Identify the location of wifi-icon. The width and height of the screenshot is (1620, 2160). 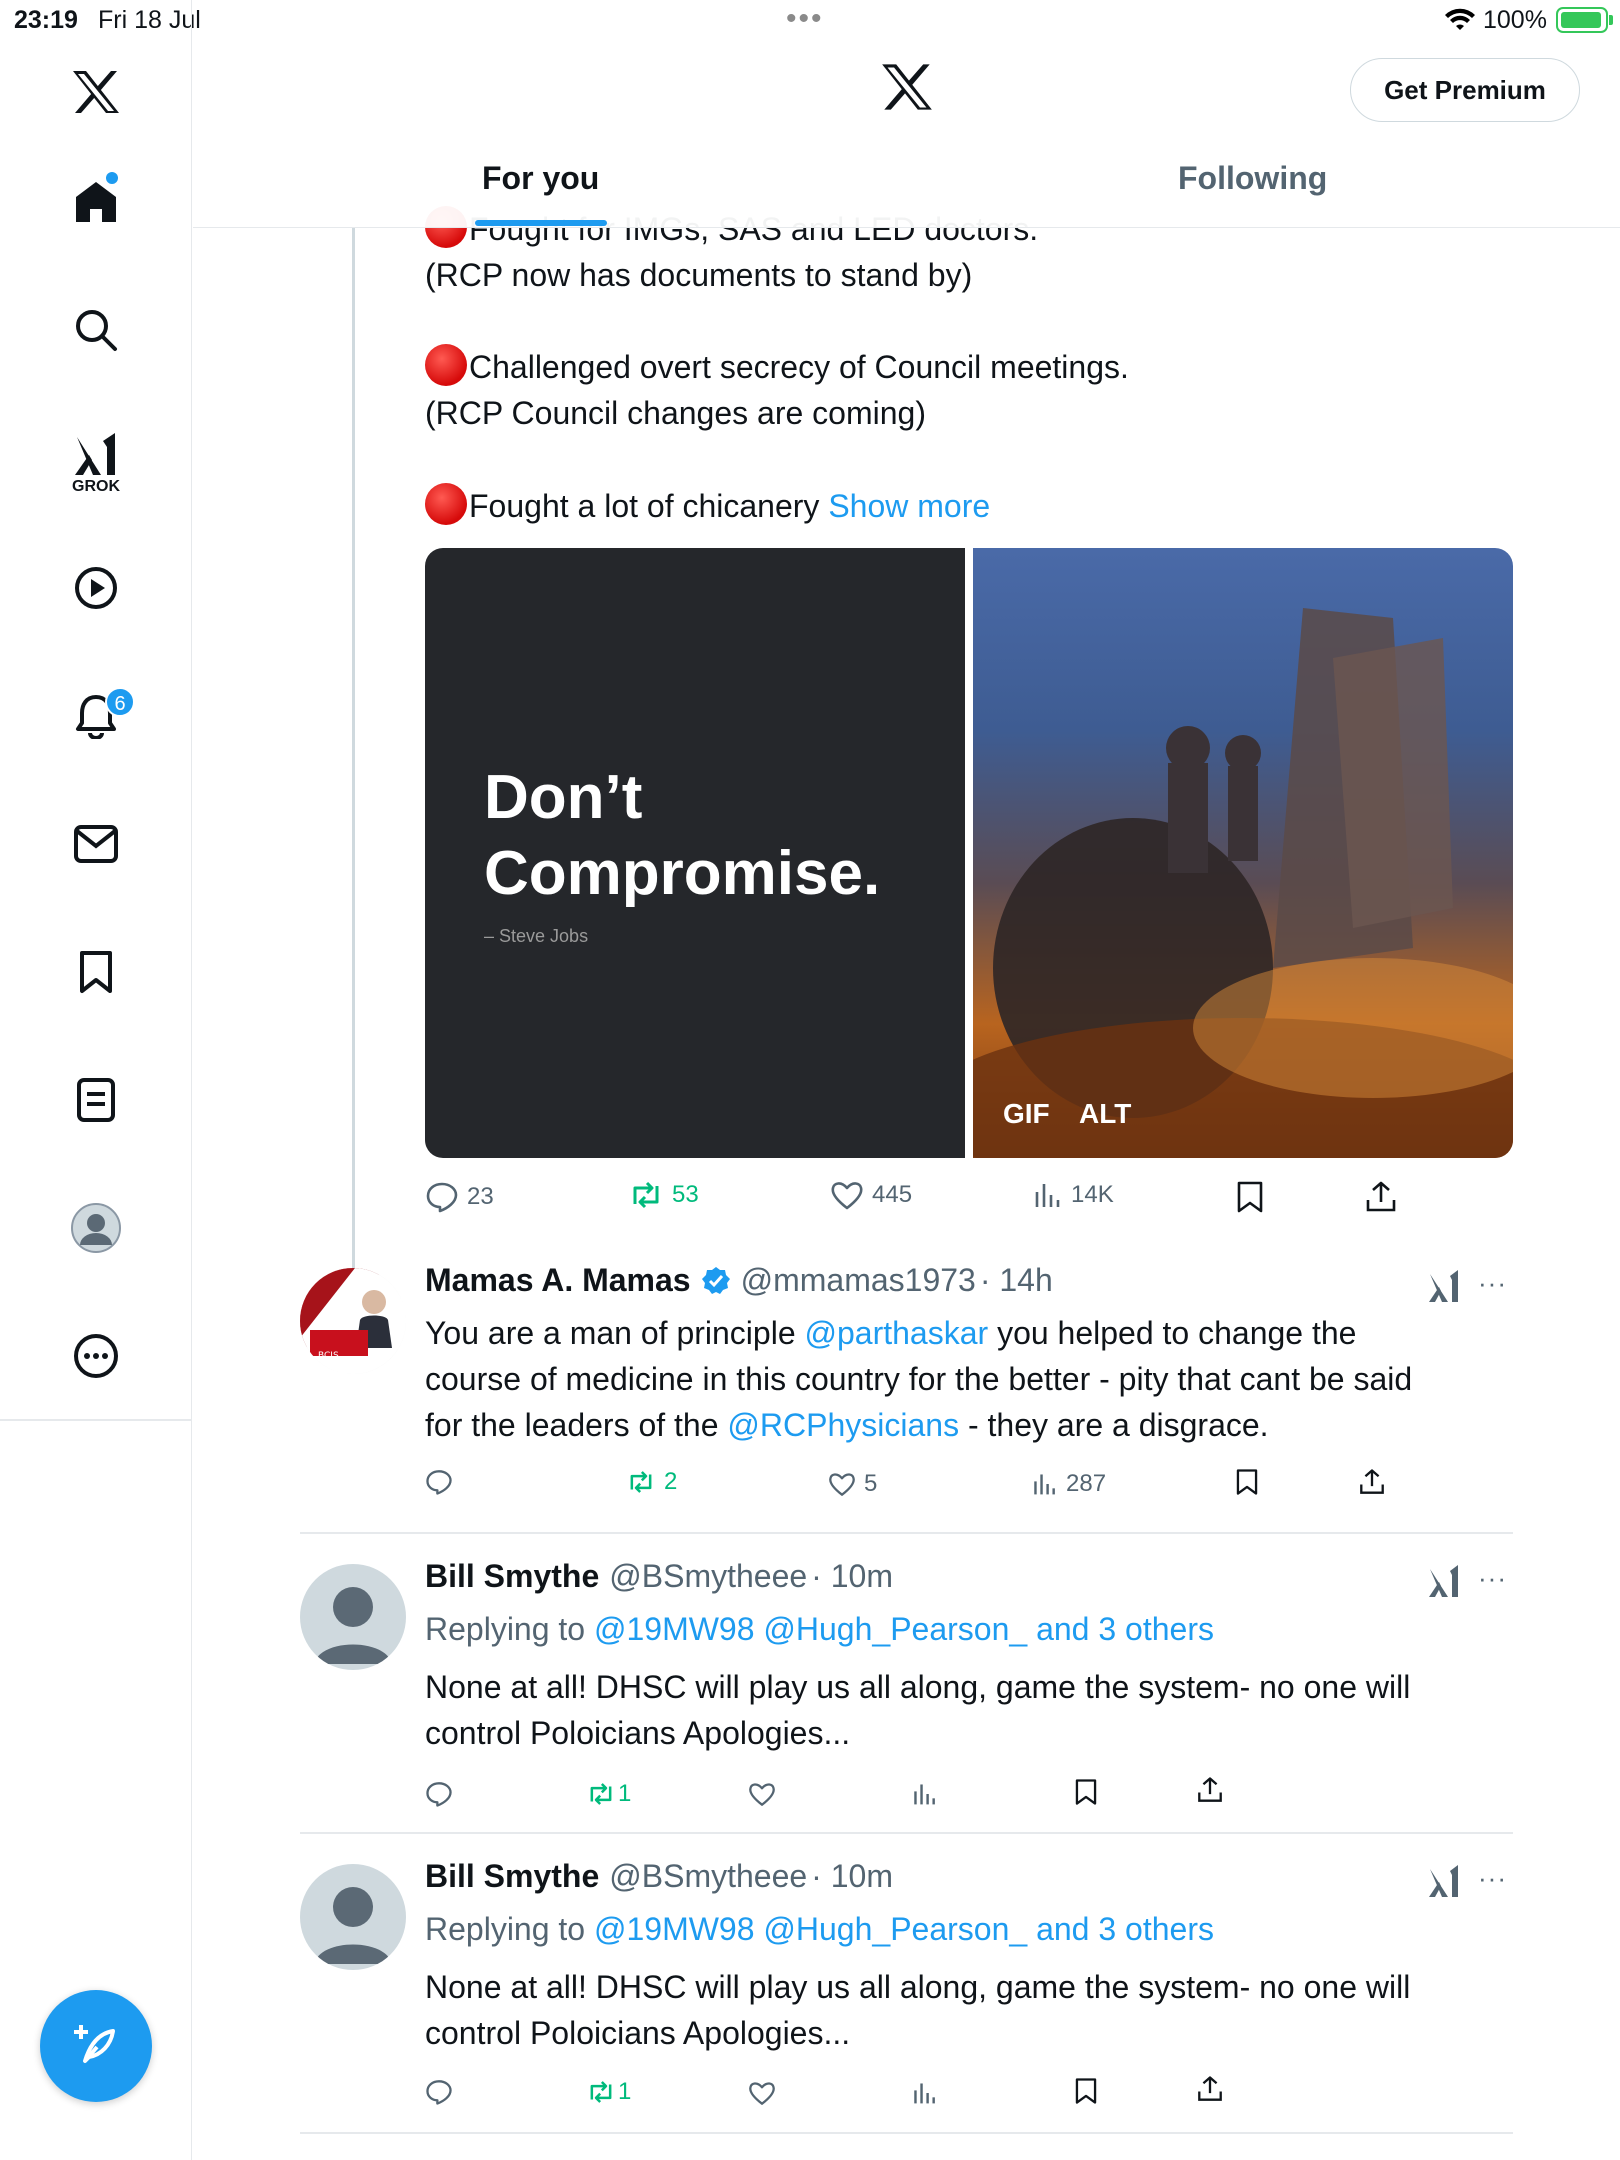
(1460, 19).